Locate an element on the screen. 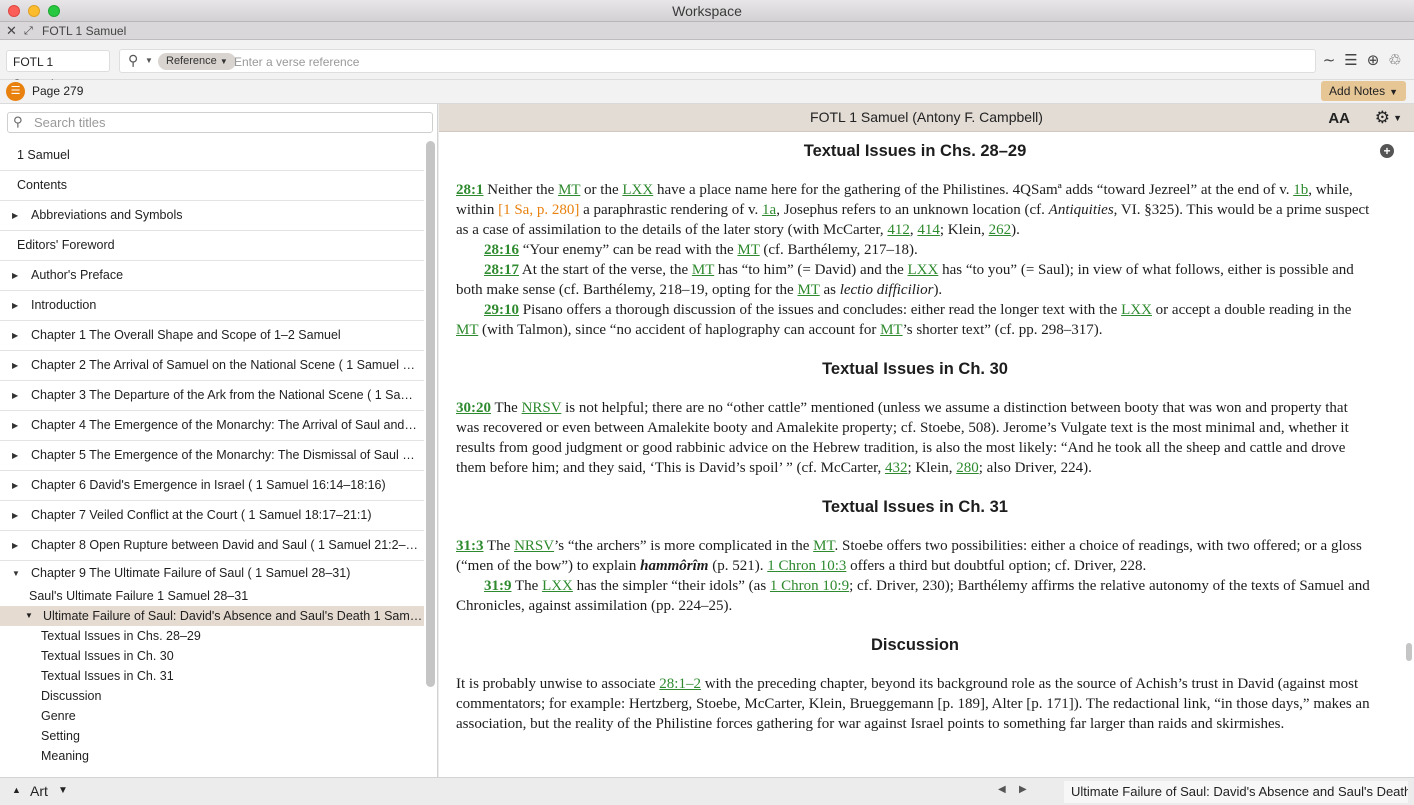 The image size is (1414, 805). verse-link: 31:9 is located at coordinates (498, 586).